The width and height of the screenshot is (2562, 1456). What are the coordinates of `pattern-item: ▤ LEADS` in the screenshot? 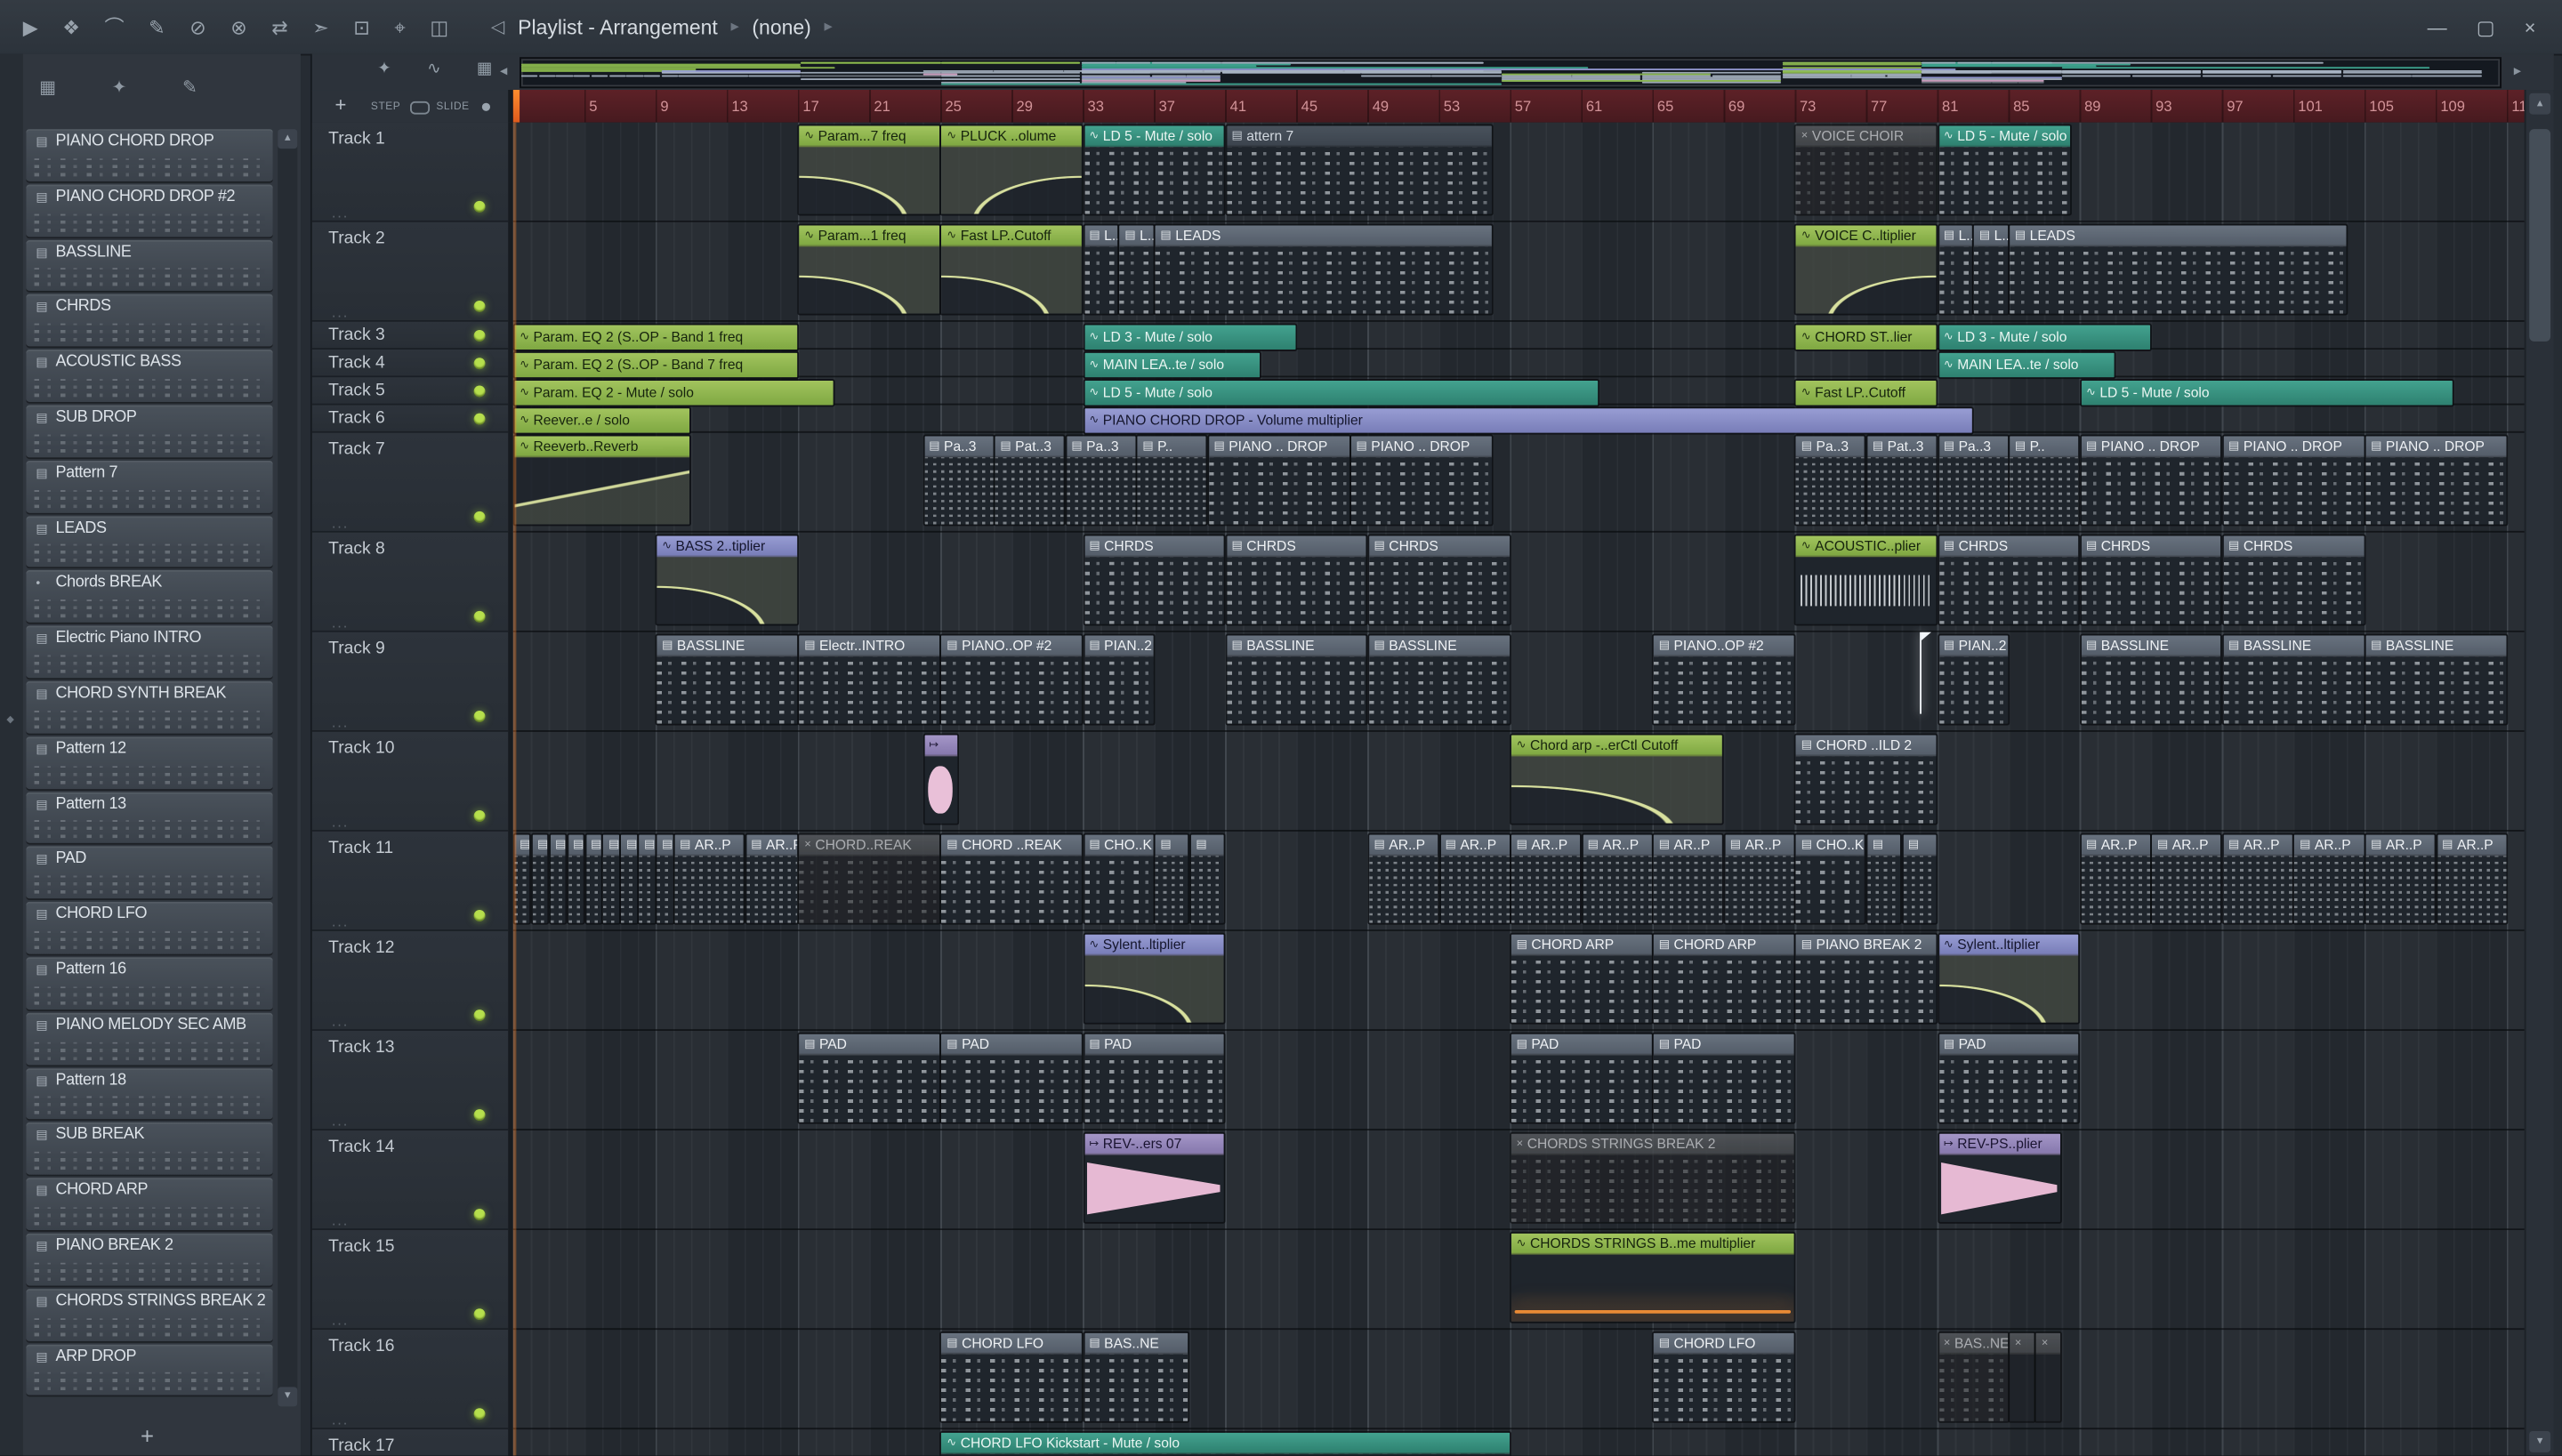 It's located at (149, 541).